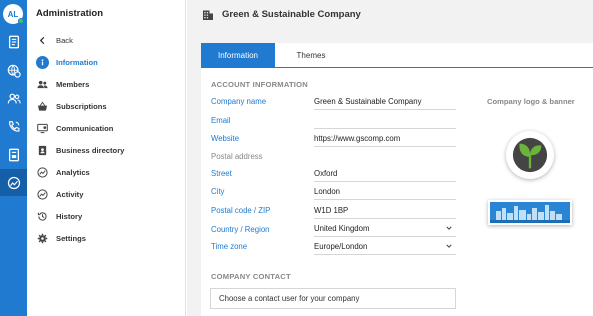  I want to click on company-name-label: Company name, so click(239, 101).